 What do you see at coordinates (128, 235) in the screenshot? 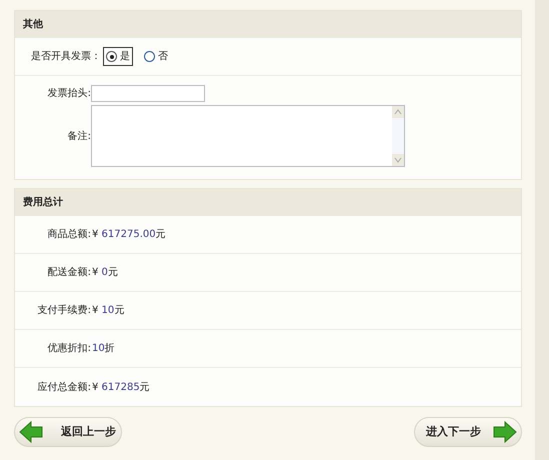
I see `amount-text: ¥ 617275.00元` at bounding box center [128, 235].